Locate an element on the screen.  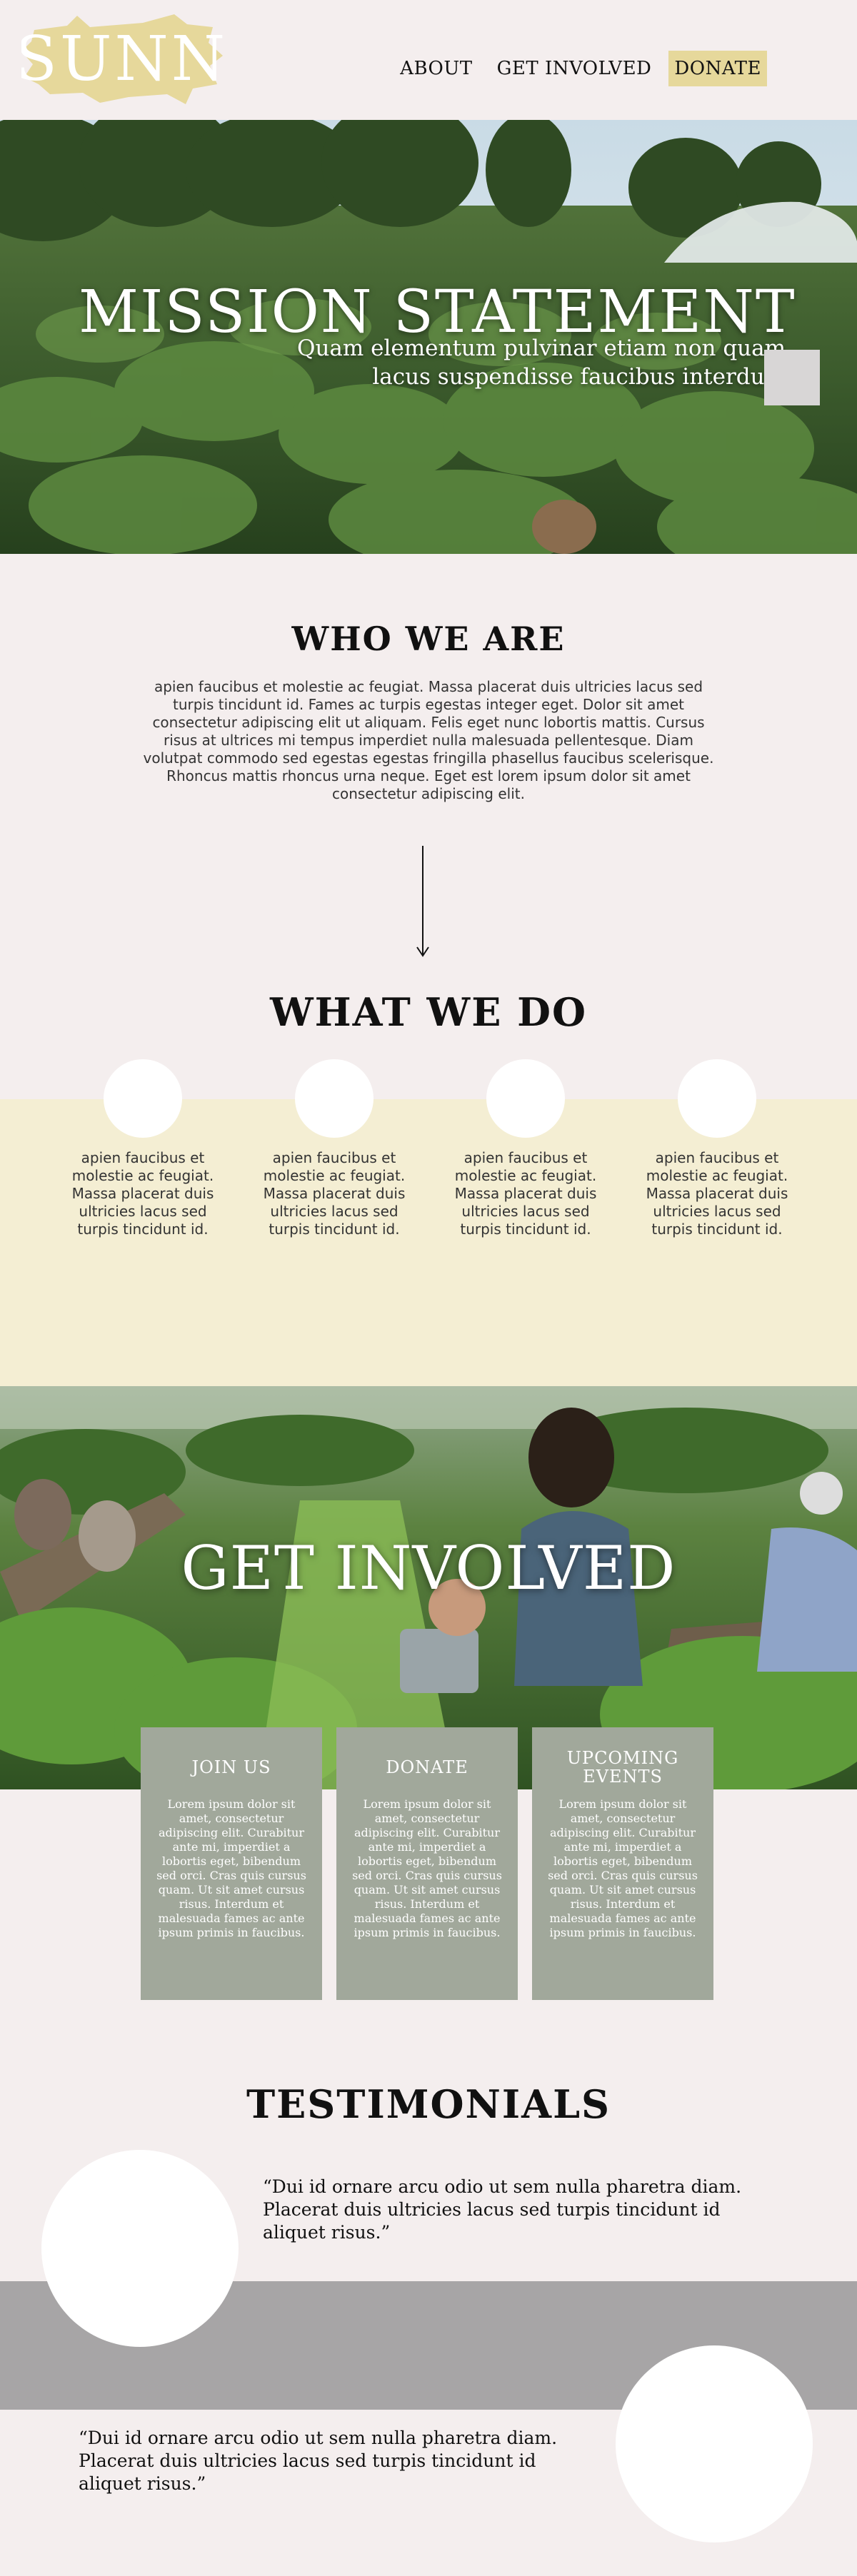
who-we-are-title: WHO WE ARE is located at coordinates (428, 639).